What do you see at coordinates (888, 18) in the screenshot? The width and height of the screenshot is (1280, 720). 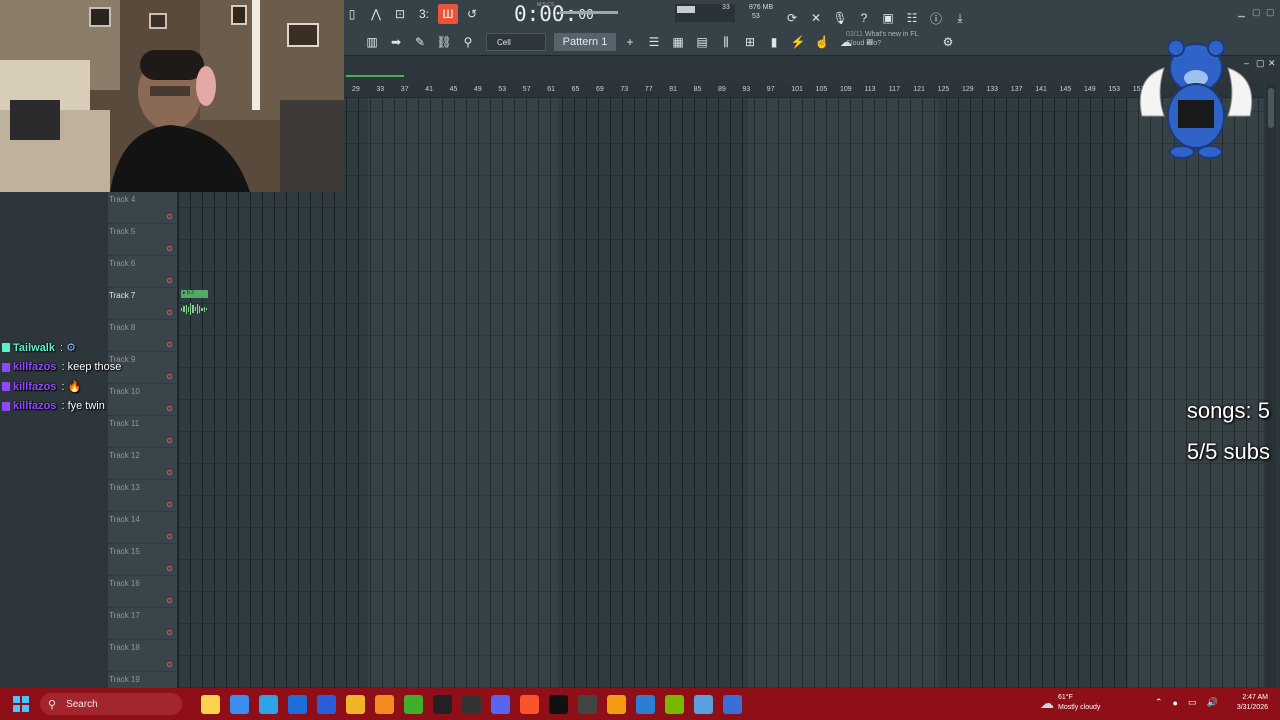 I see `save-icon: ▣` at bounding box center [888, 18].